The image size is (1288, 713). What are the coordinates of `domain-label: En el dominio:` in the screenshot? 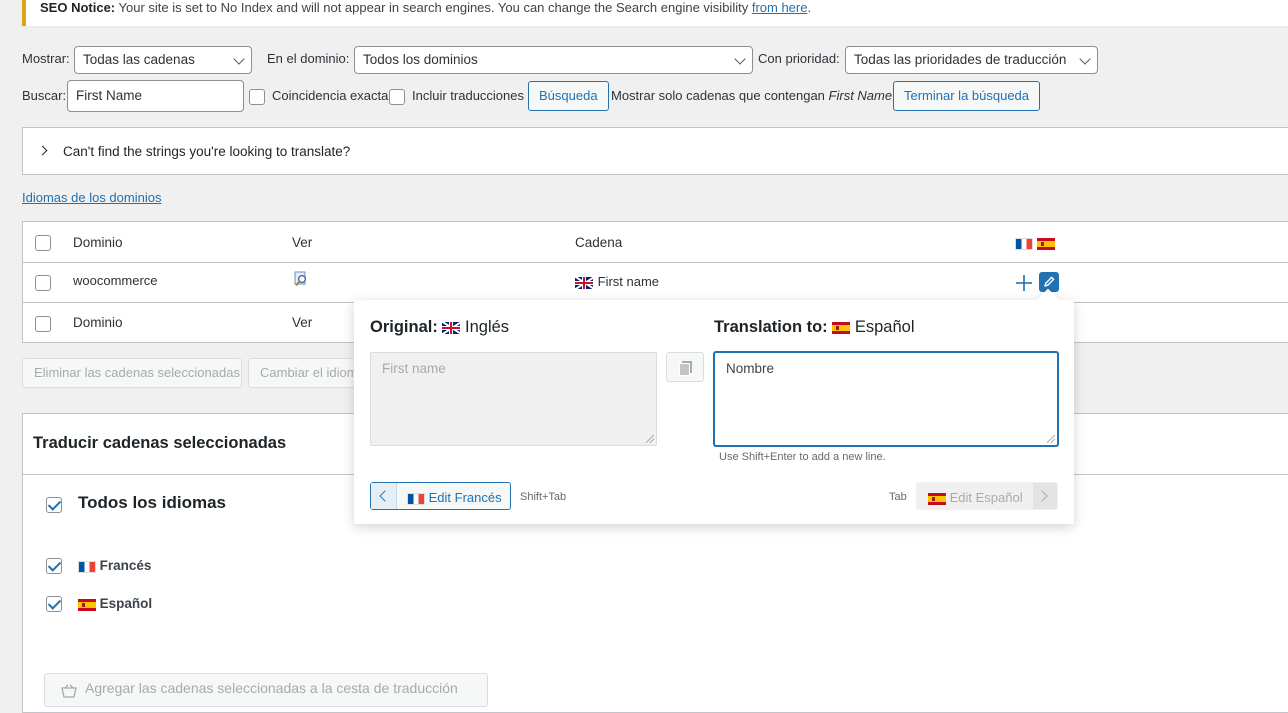 It's located at (308, 58).